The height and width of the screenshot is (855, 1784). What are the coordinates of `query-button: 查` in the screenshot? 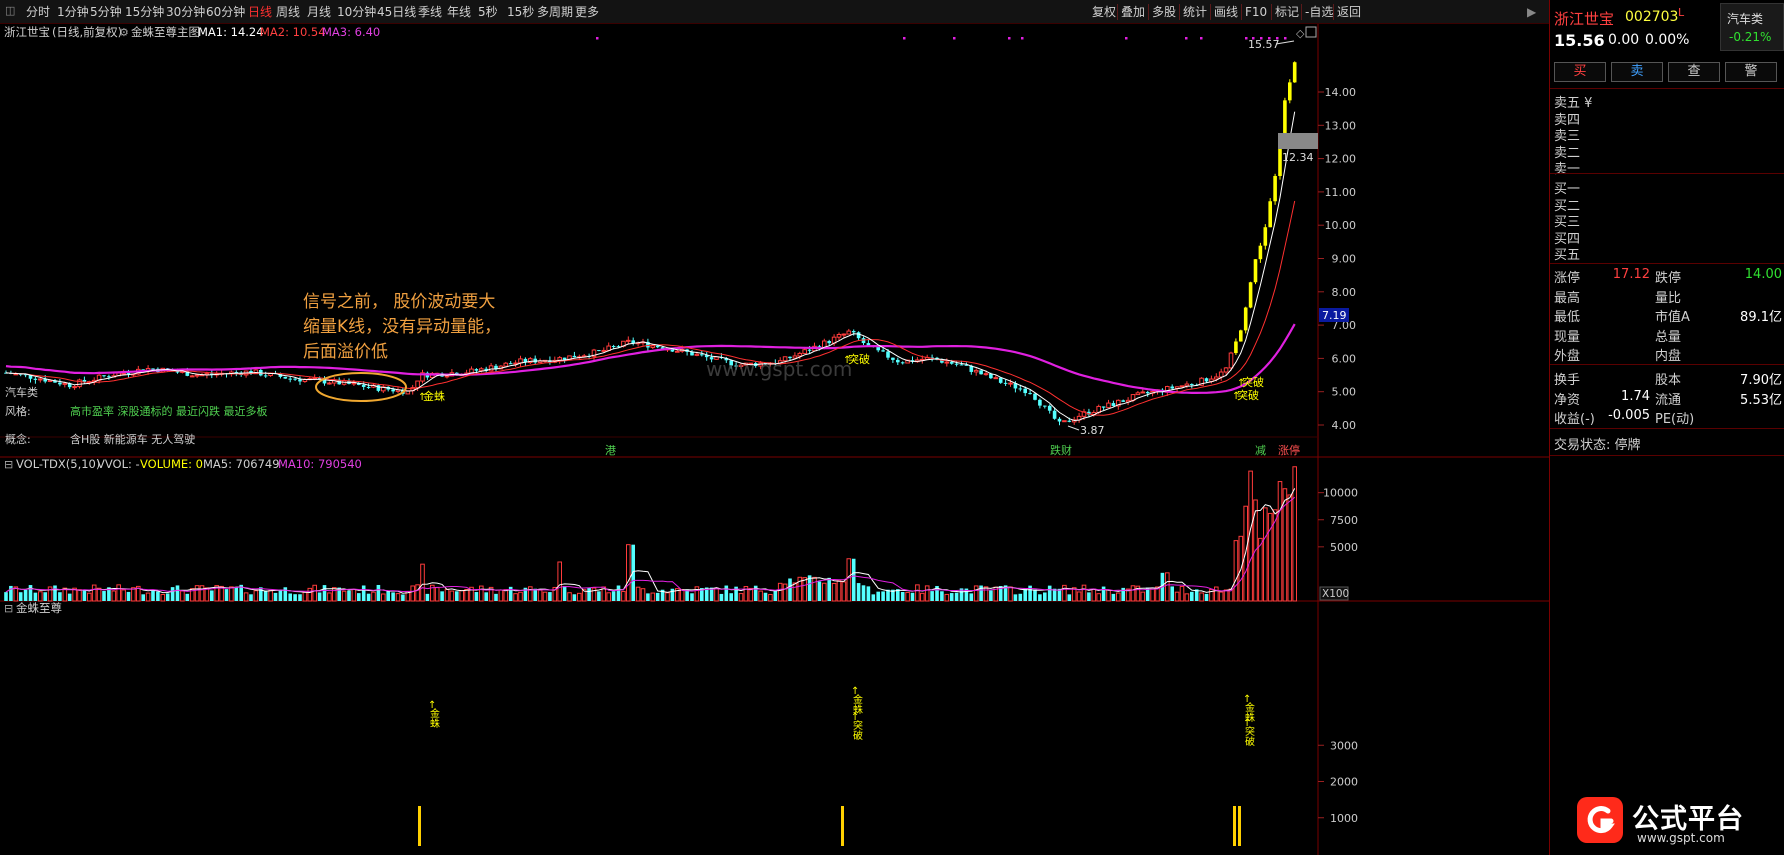 It's located at (1694, 72).